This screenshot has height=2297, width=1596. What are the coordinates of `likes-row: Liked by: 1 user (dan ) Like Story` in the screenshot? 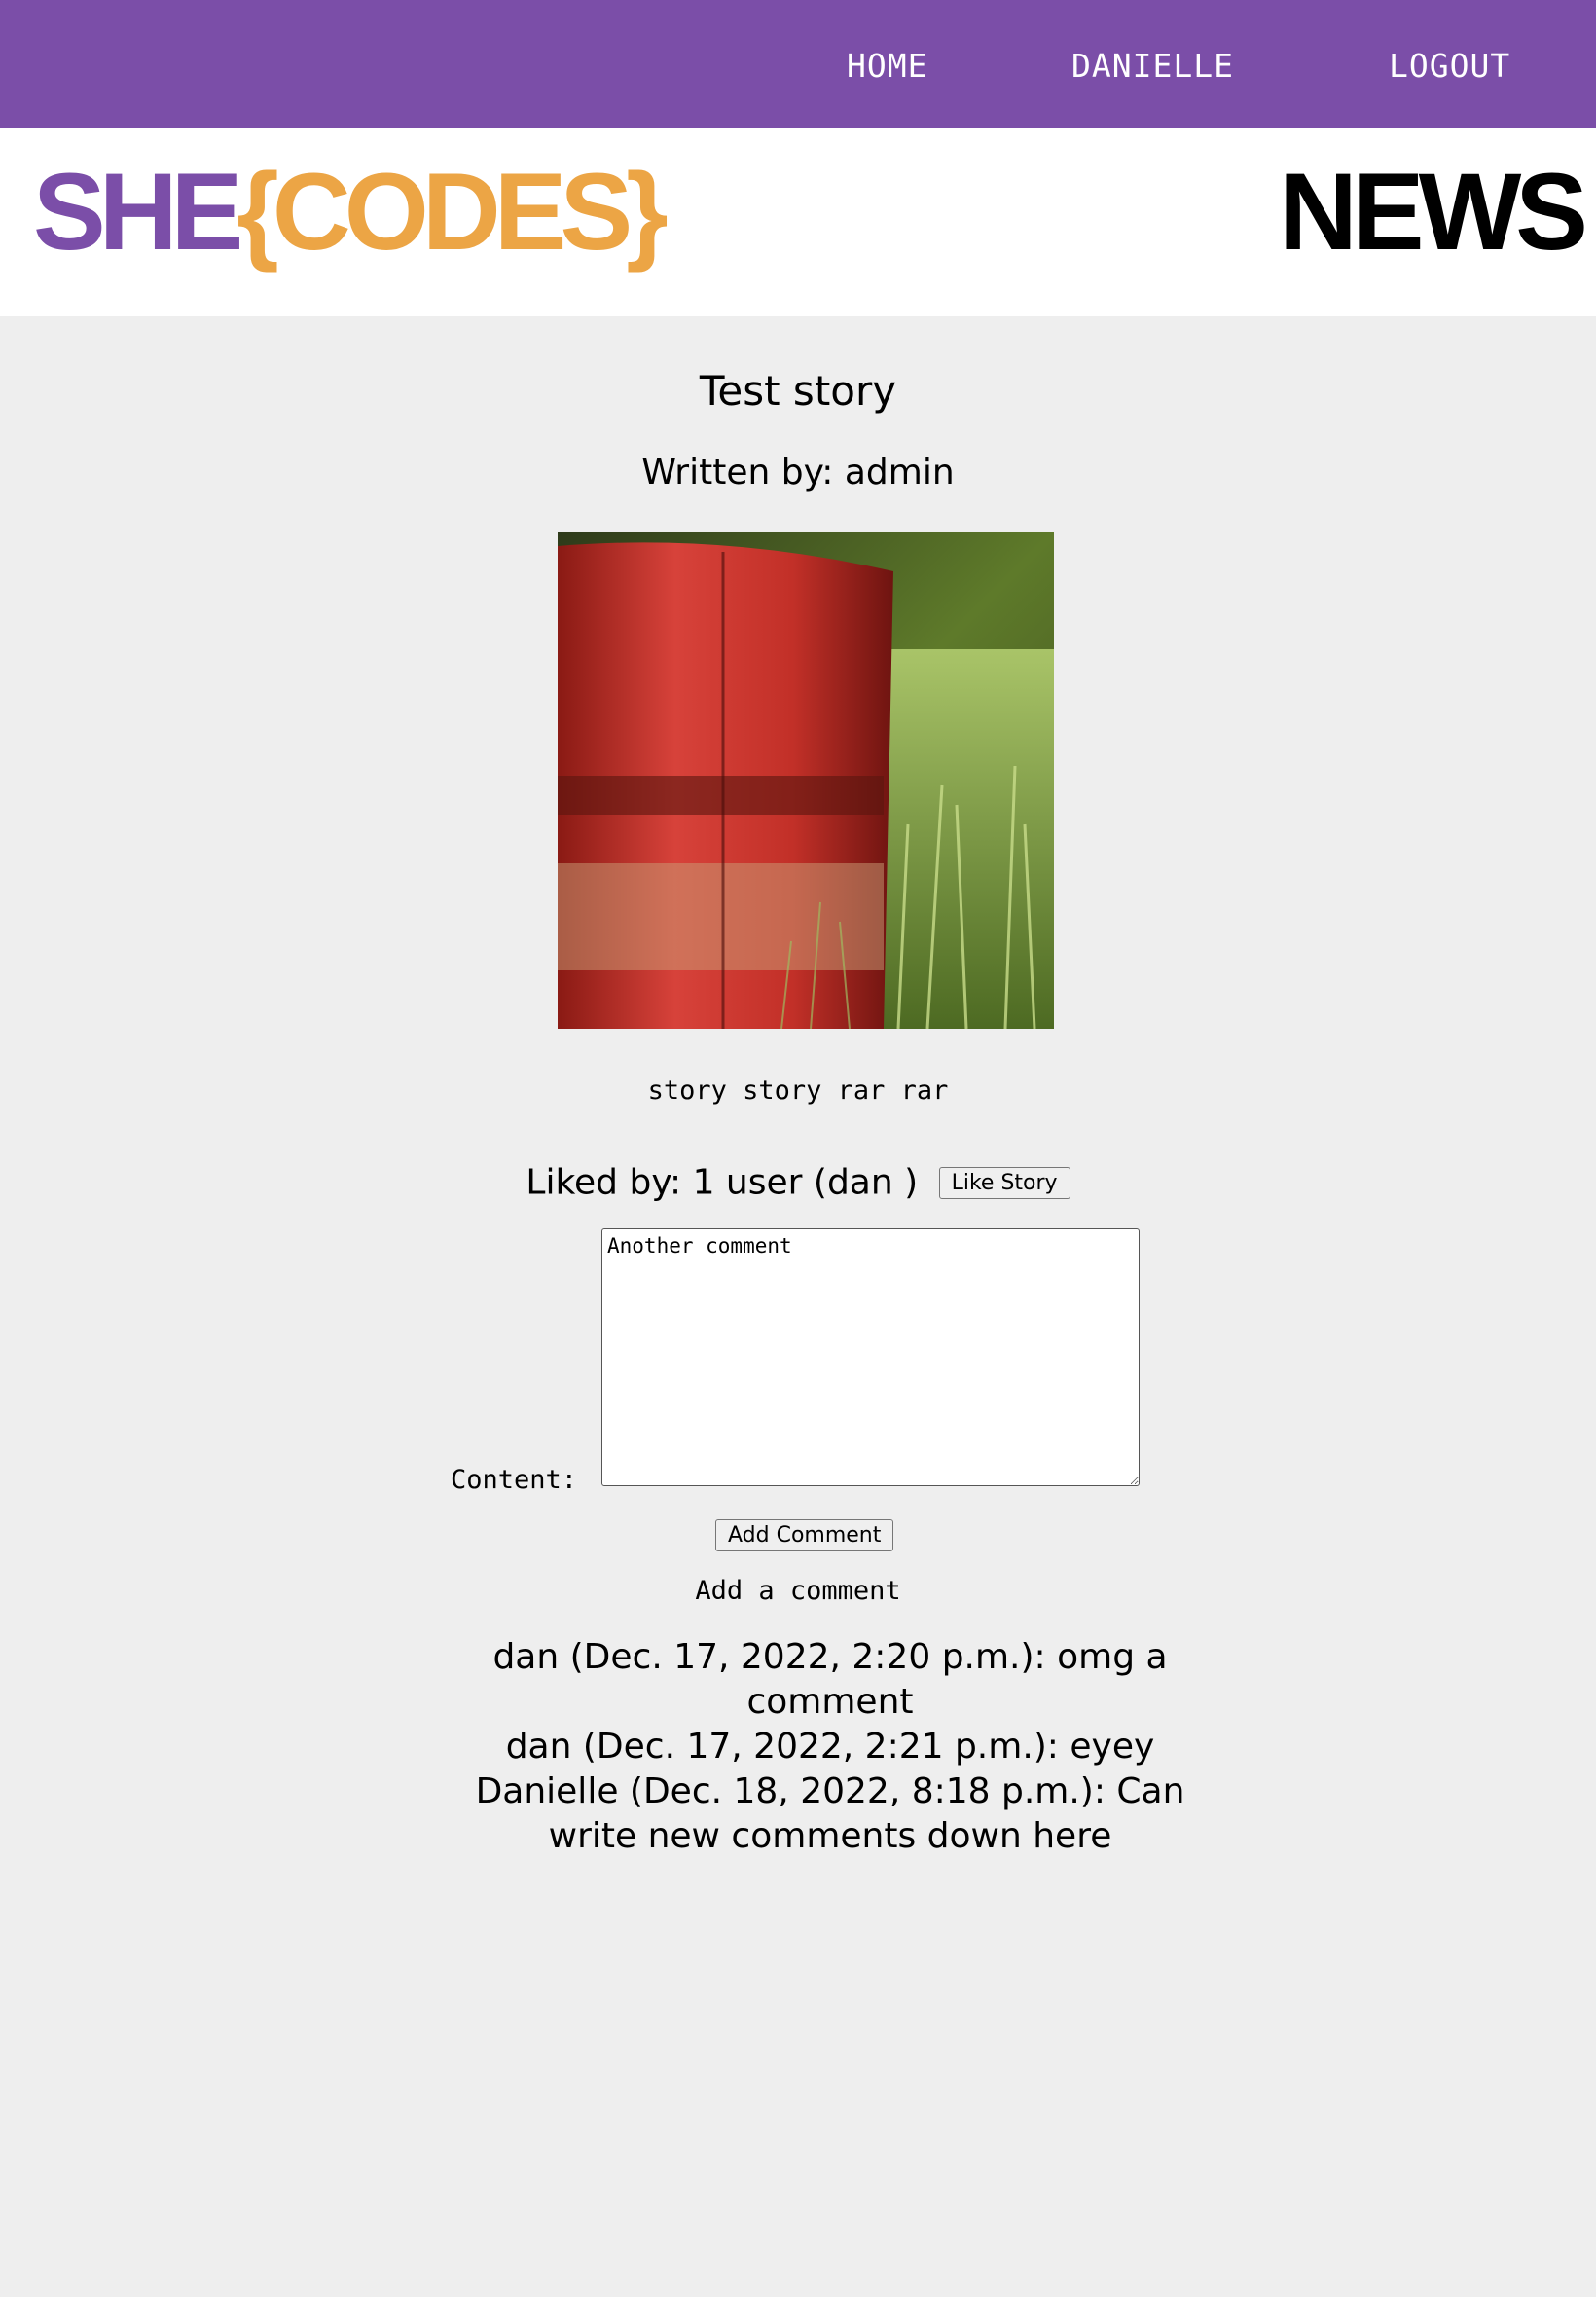 It's located at (798, 1182).